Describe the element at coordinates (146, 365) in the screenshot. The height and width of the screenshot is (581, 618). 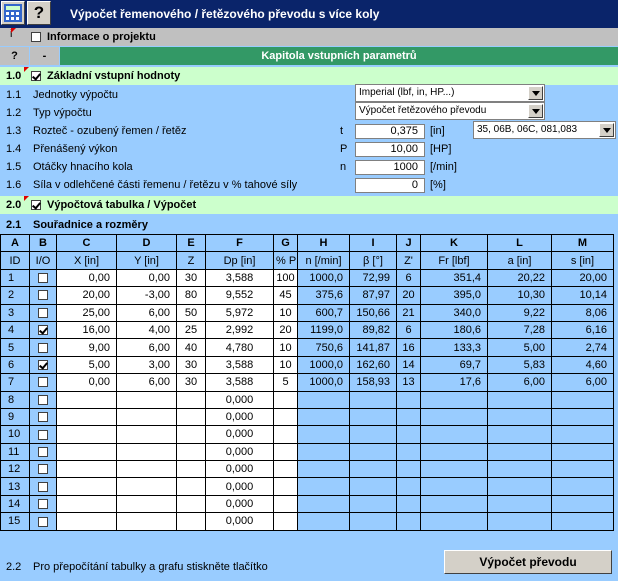
I see `cell-y: 3,00` at that location.